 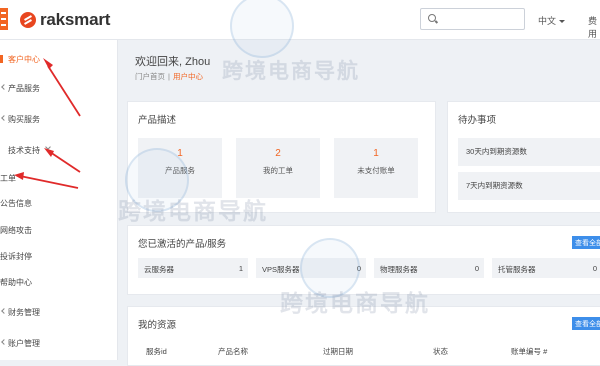 What do you see at coordinates (1, 59) in the screenshot?
I see `active-marker` at bounding box center [1, 59].